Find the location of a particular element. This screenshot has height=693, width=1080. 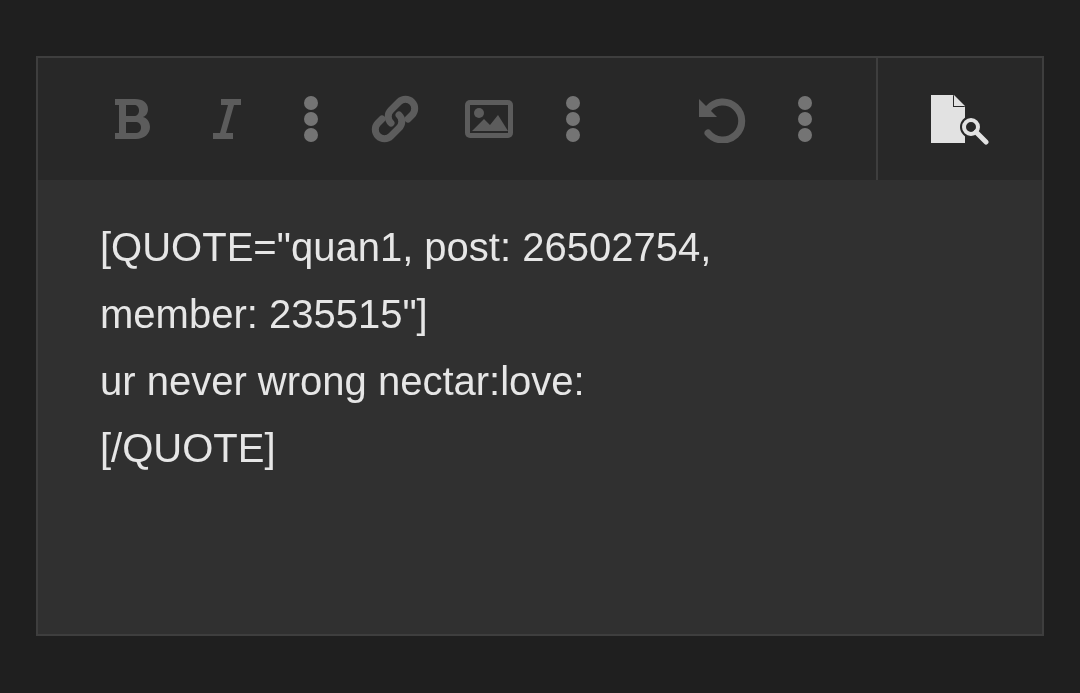

preview-icon is located at coordinates (960, 119).